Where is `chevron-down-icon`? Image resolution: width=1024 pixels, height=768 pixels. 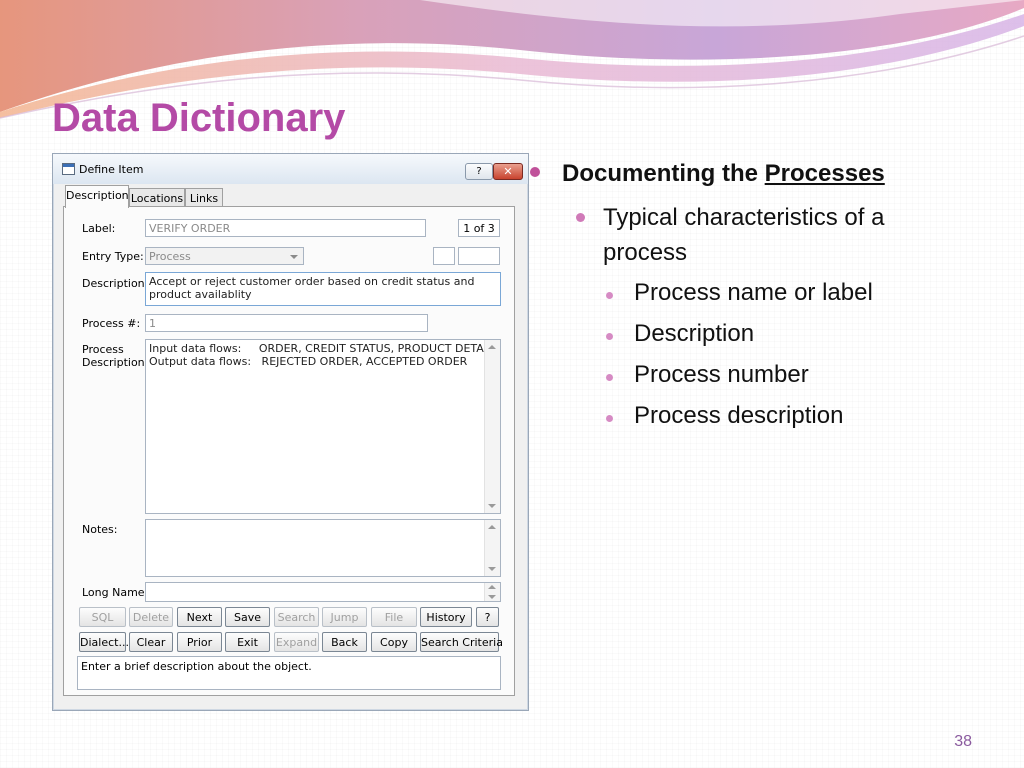
chevron-down-icon is located at coordinates (294, 257).